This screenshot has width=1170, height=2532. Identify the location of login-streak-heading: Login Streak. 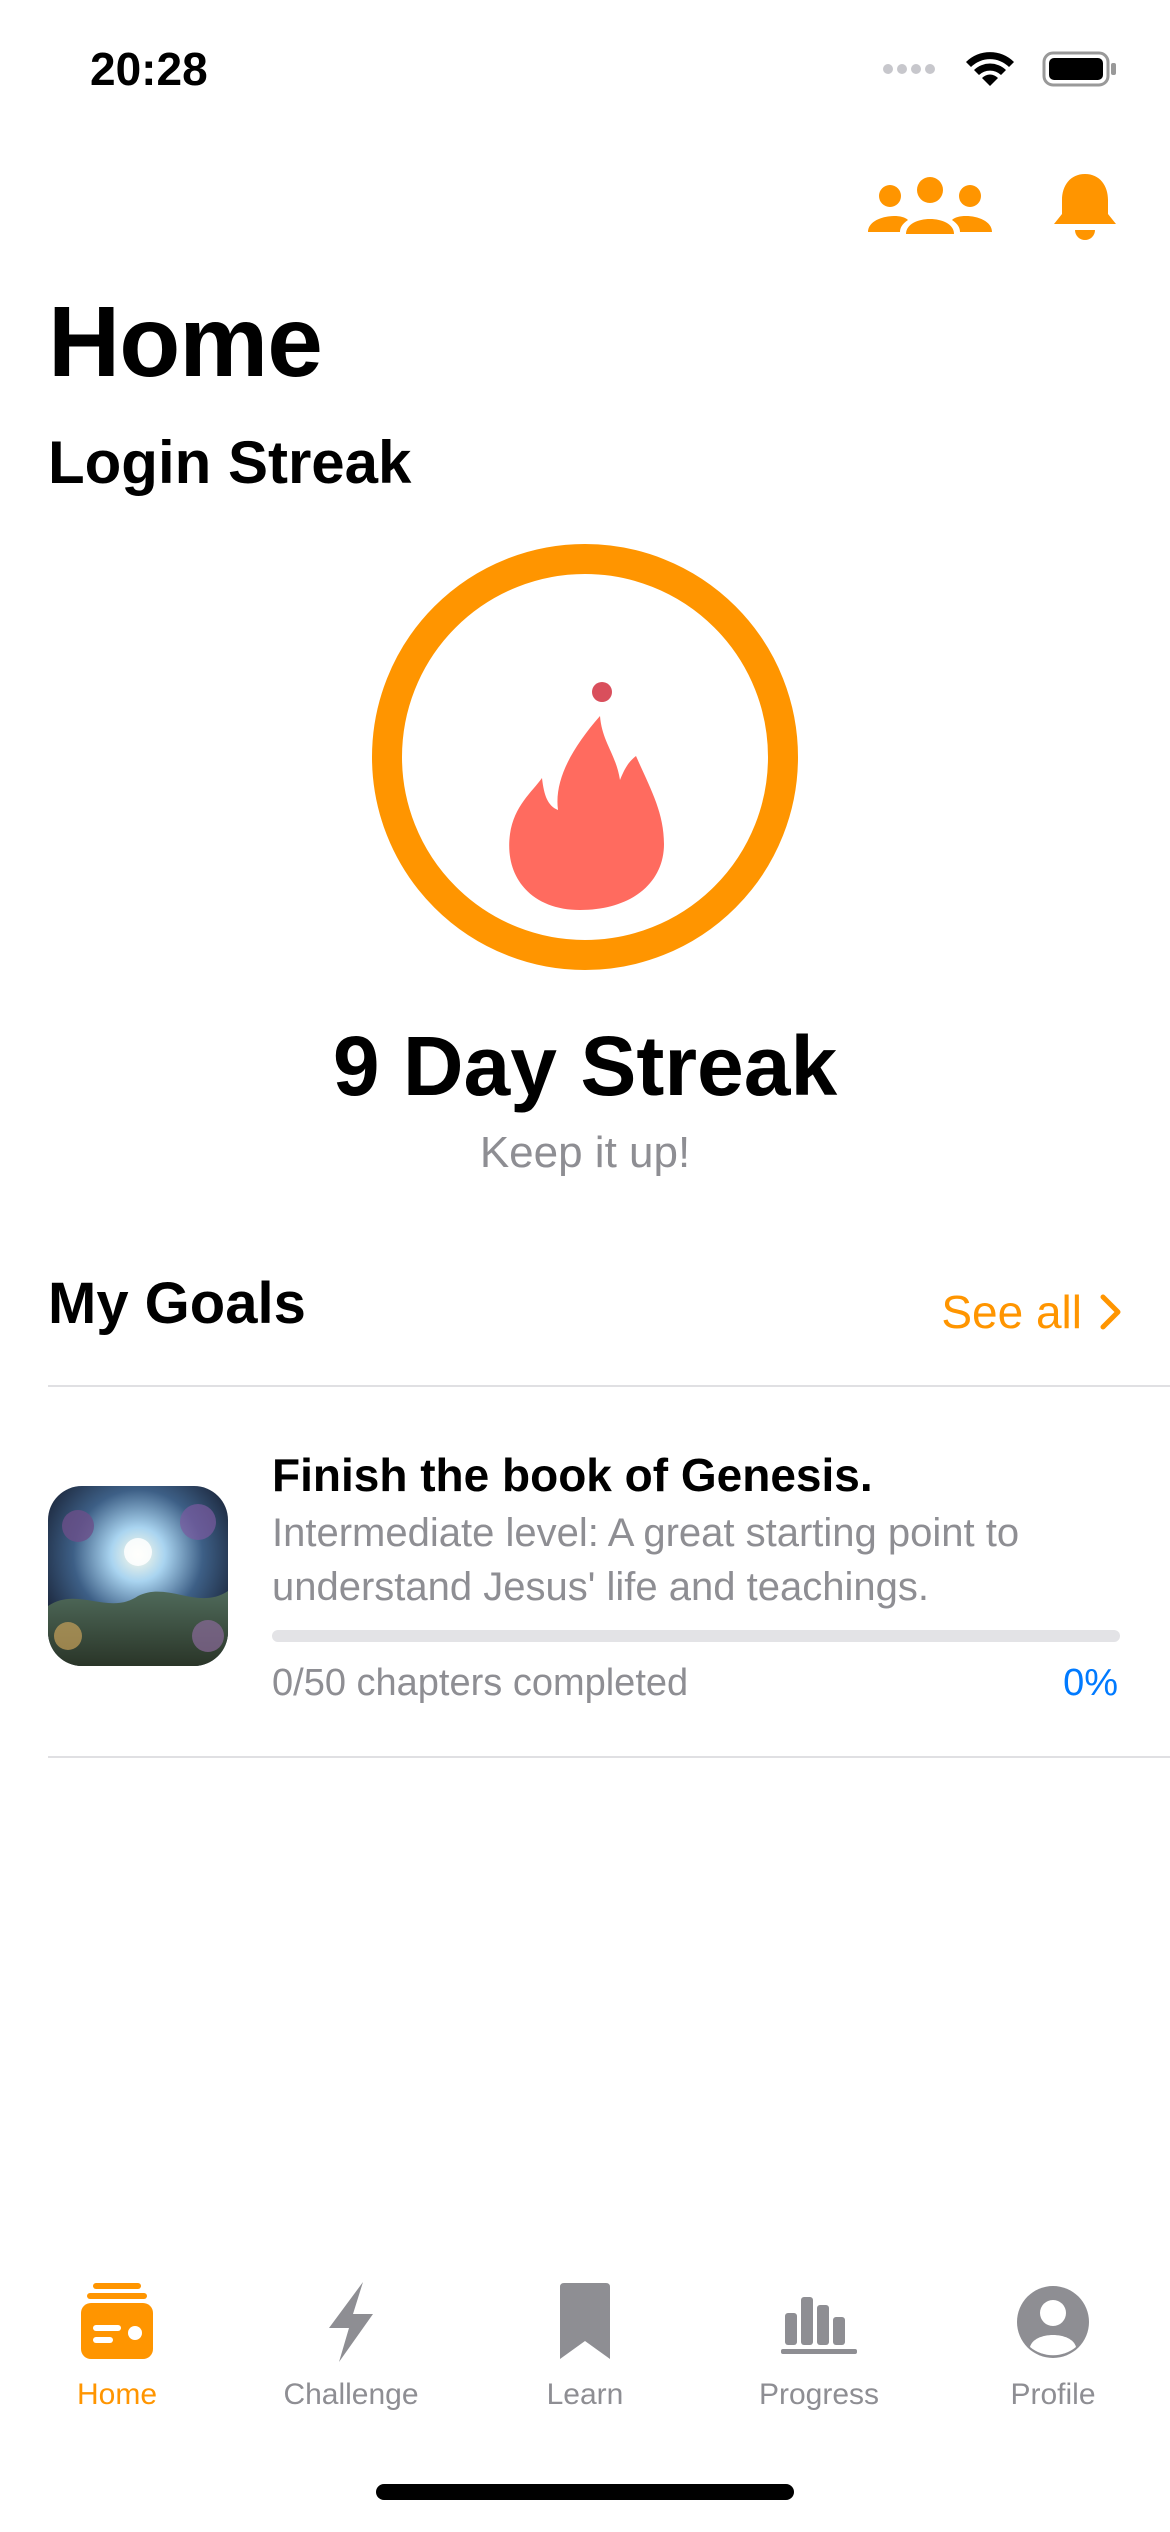
(230, 462).